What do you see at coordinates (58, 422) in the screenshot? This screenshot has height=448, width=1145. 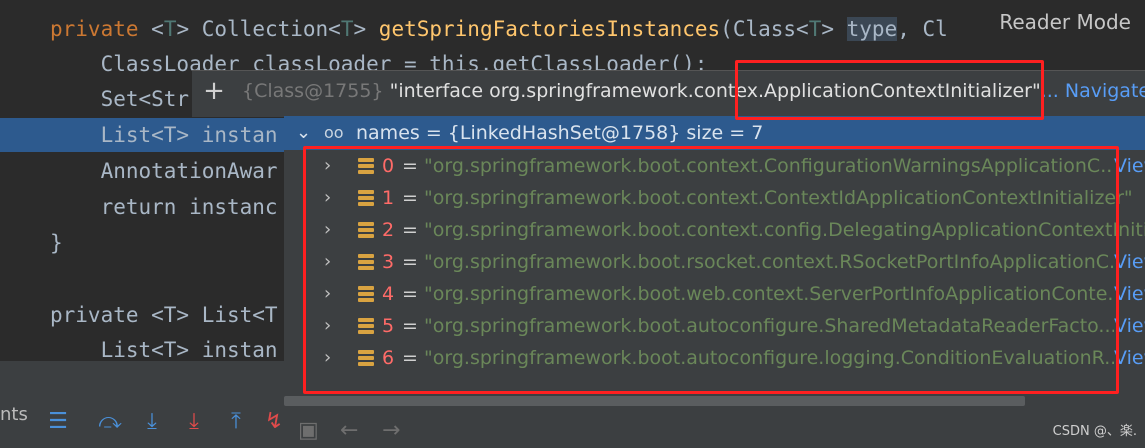 I see `frames-list-icon: ☰` at bounding box center [58, 422].